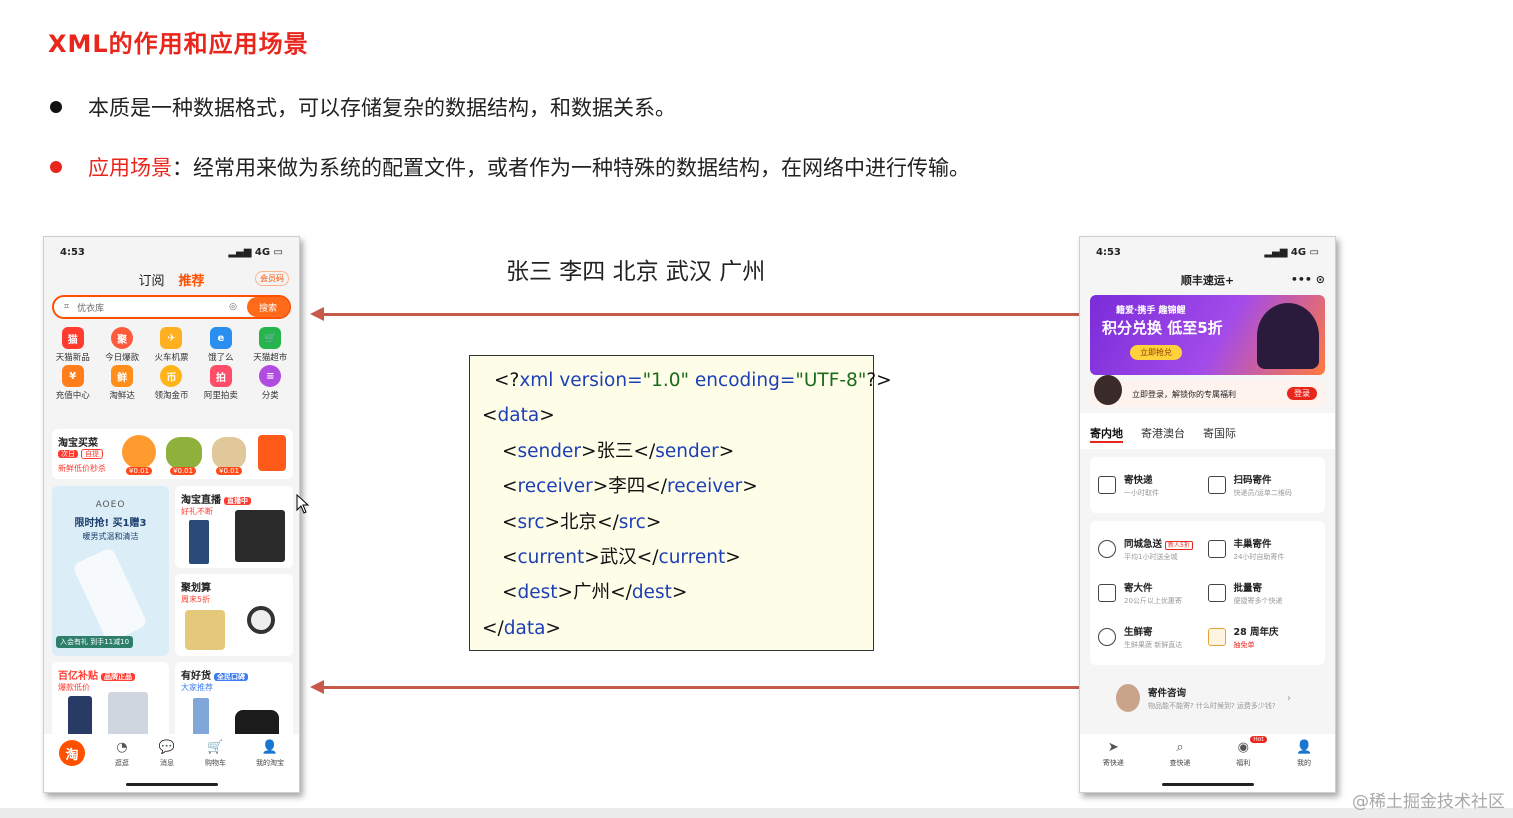  Describe the element at coordinates (110, 571) in the screenshot. I see `cleanser-ad: AOEO 限时抢! 买1赠3 暖男式温和清洁 入会有礼 到手11减10` at that location.